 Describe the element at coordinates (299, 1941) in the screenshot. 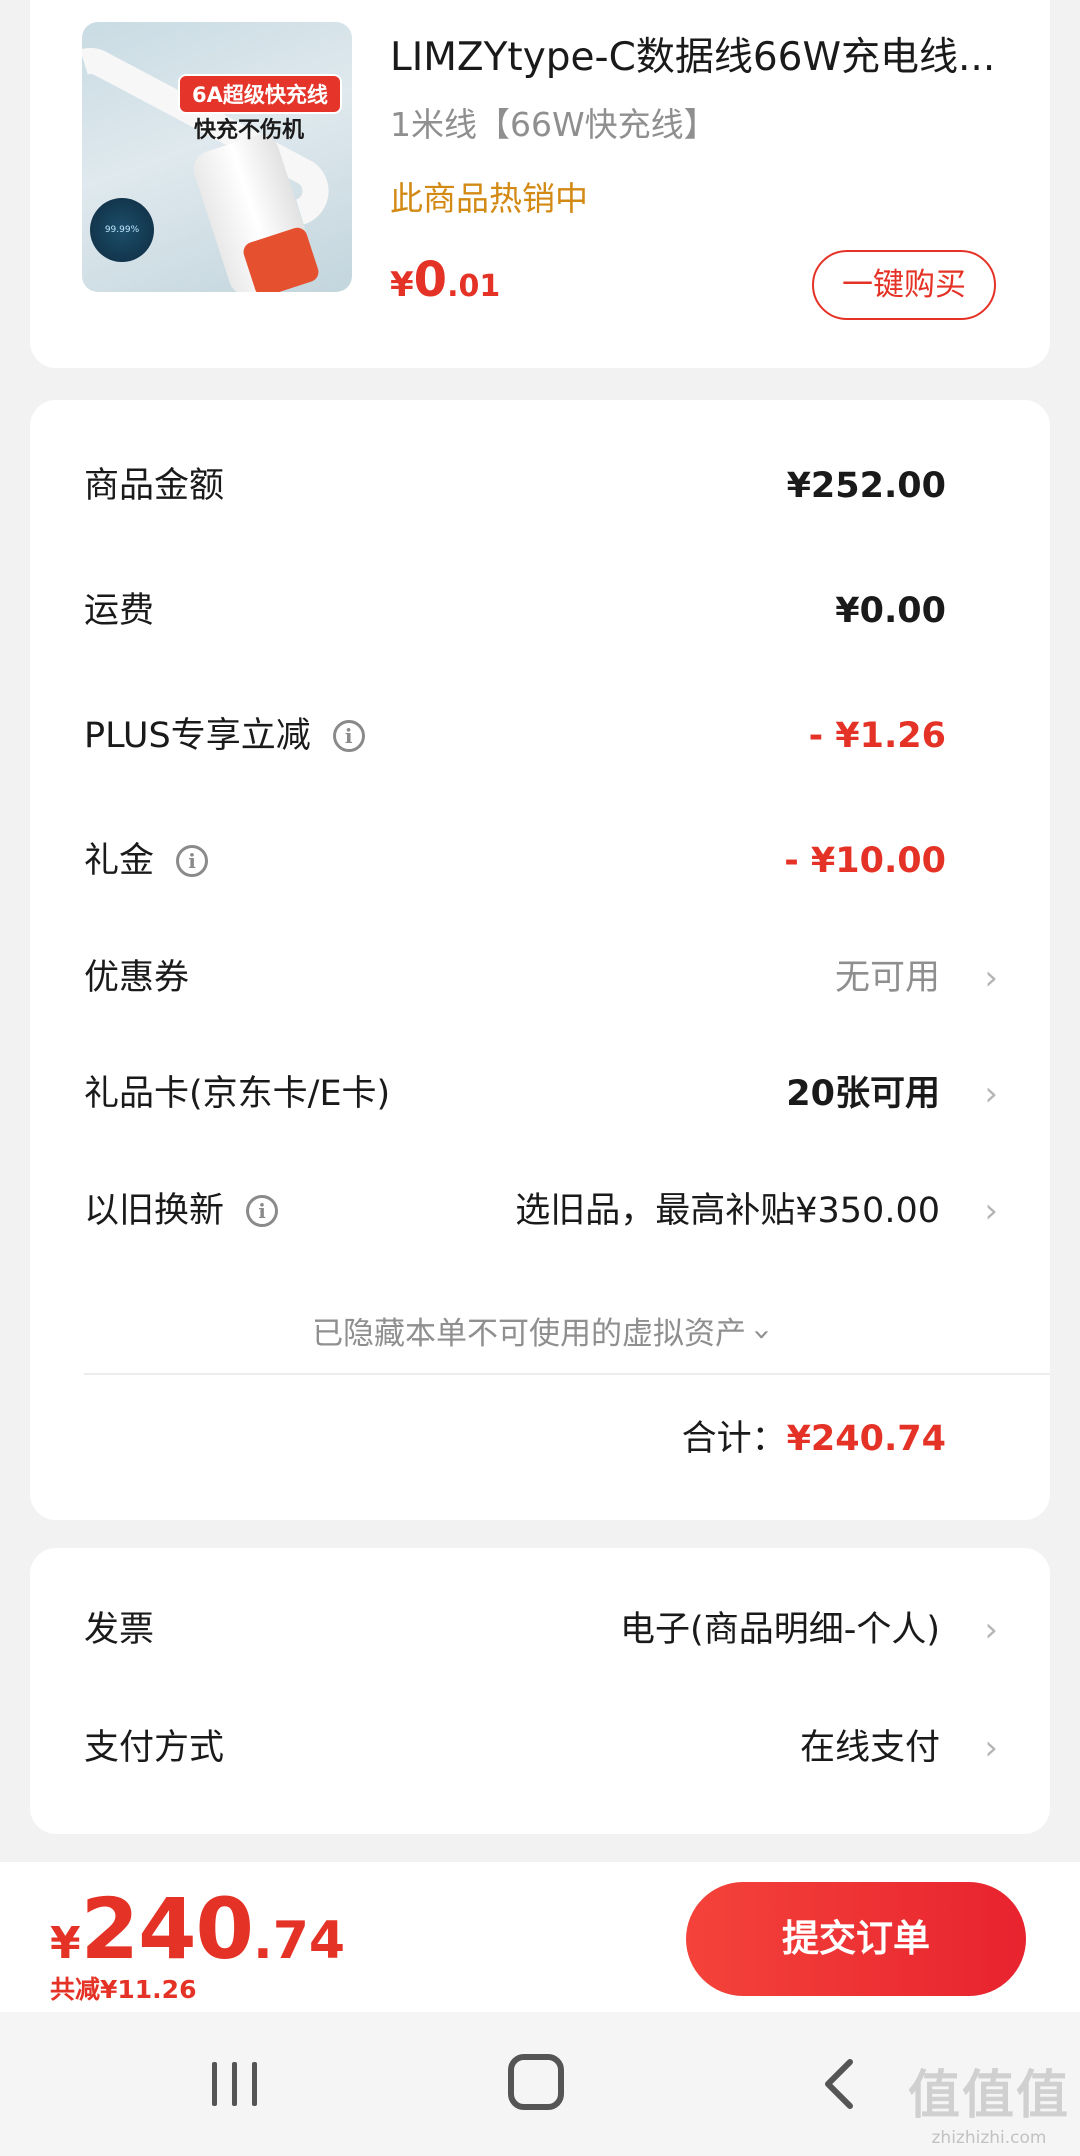

I see `price-decimal: .74` at that location.